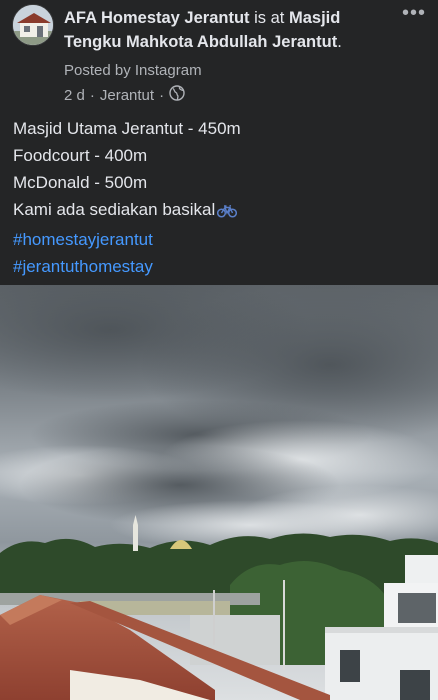  What do you see at coordinates (269, 18) in the screenshot?
I see `title-connector: is at` at bounding box center [269, 18].